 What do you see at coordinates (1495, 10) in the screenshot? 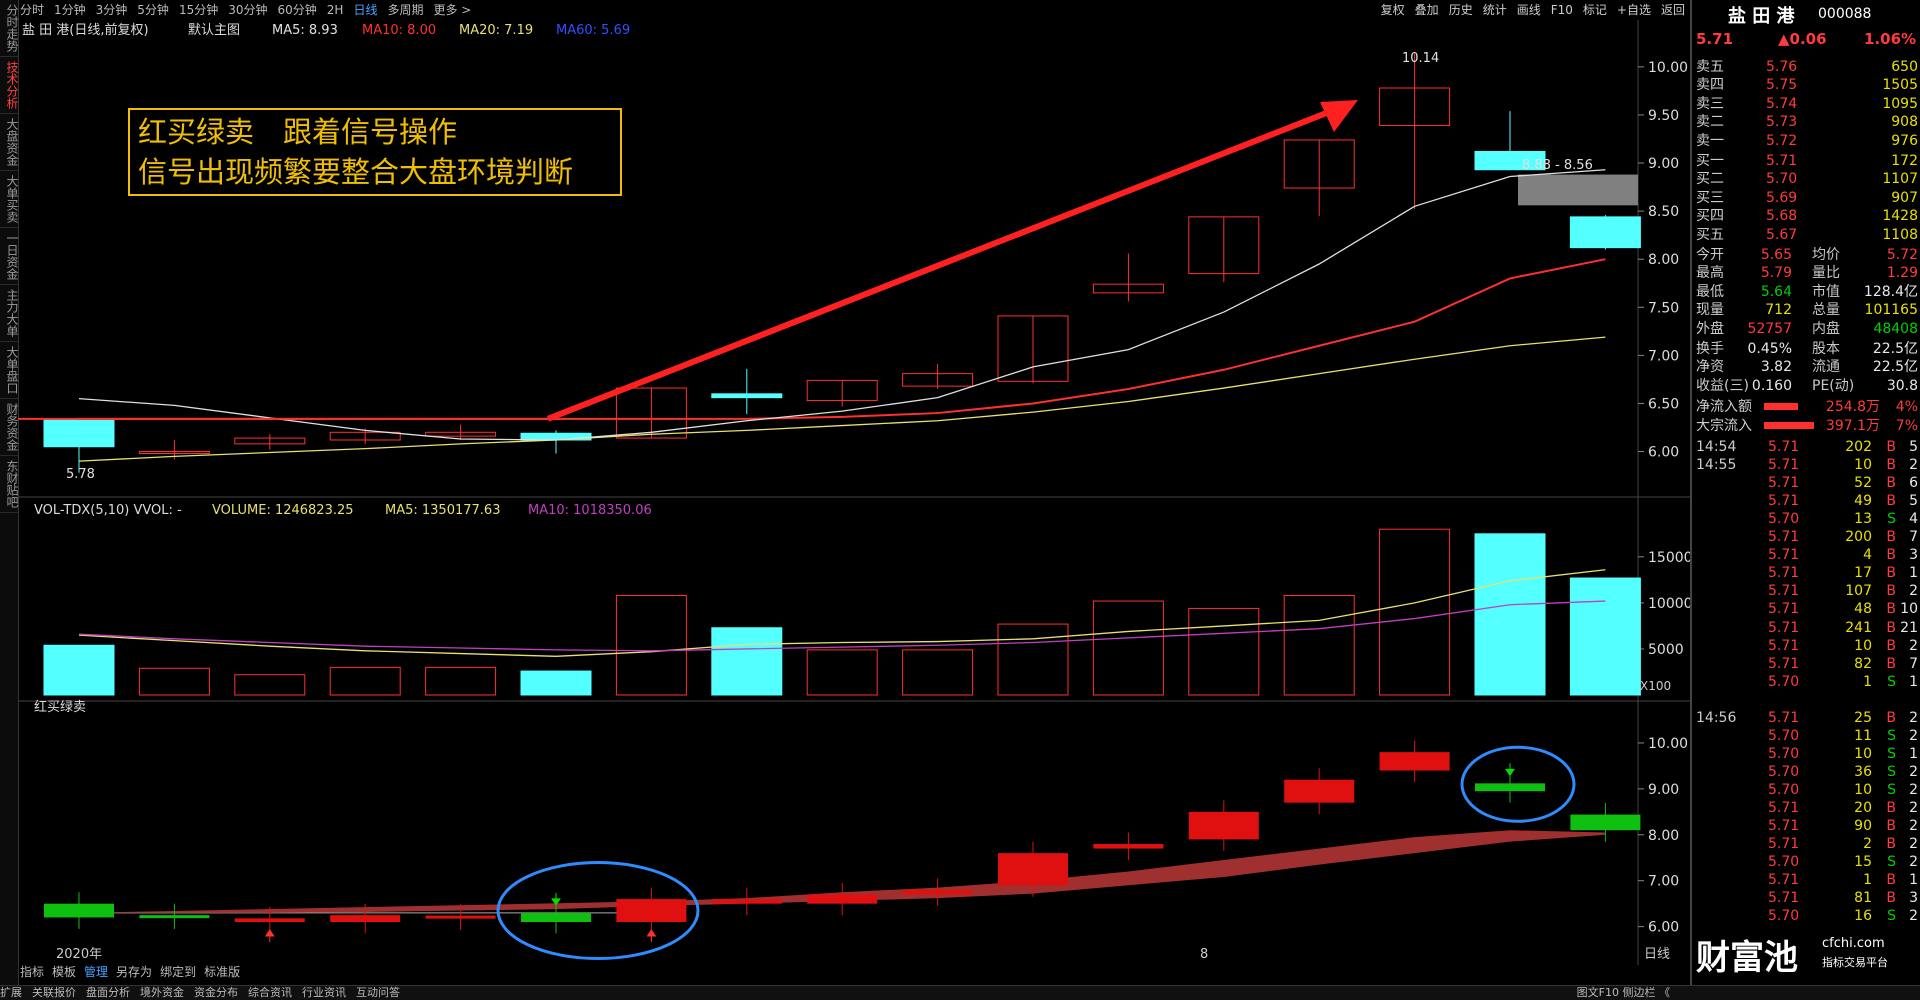
I see `function-button-3: 统计` at bounding box center [1495, 10].